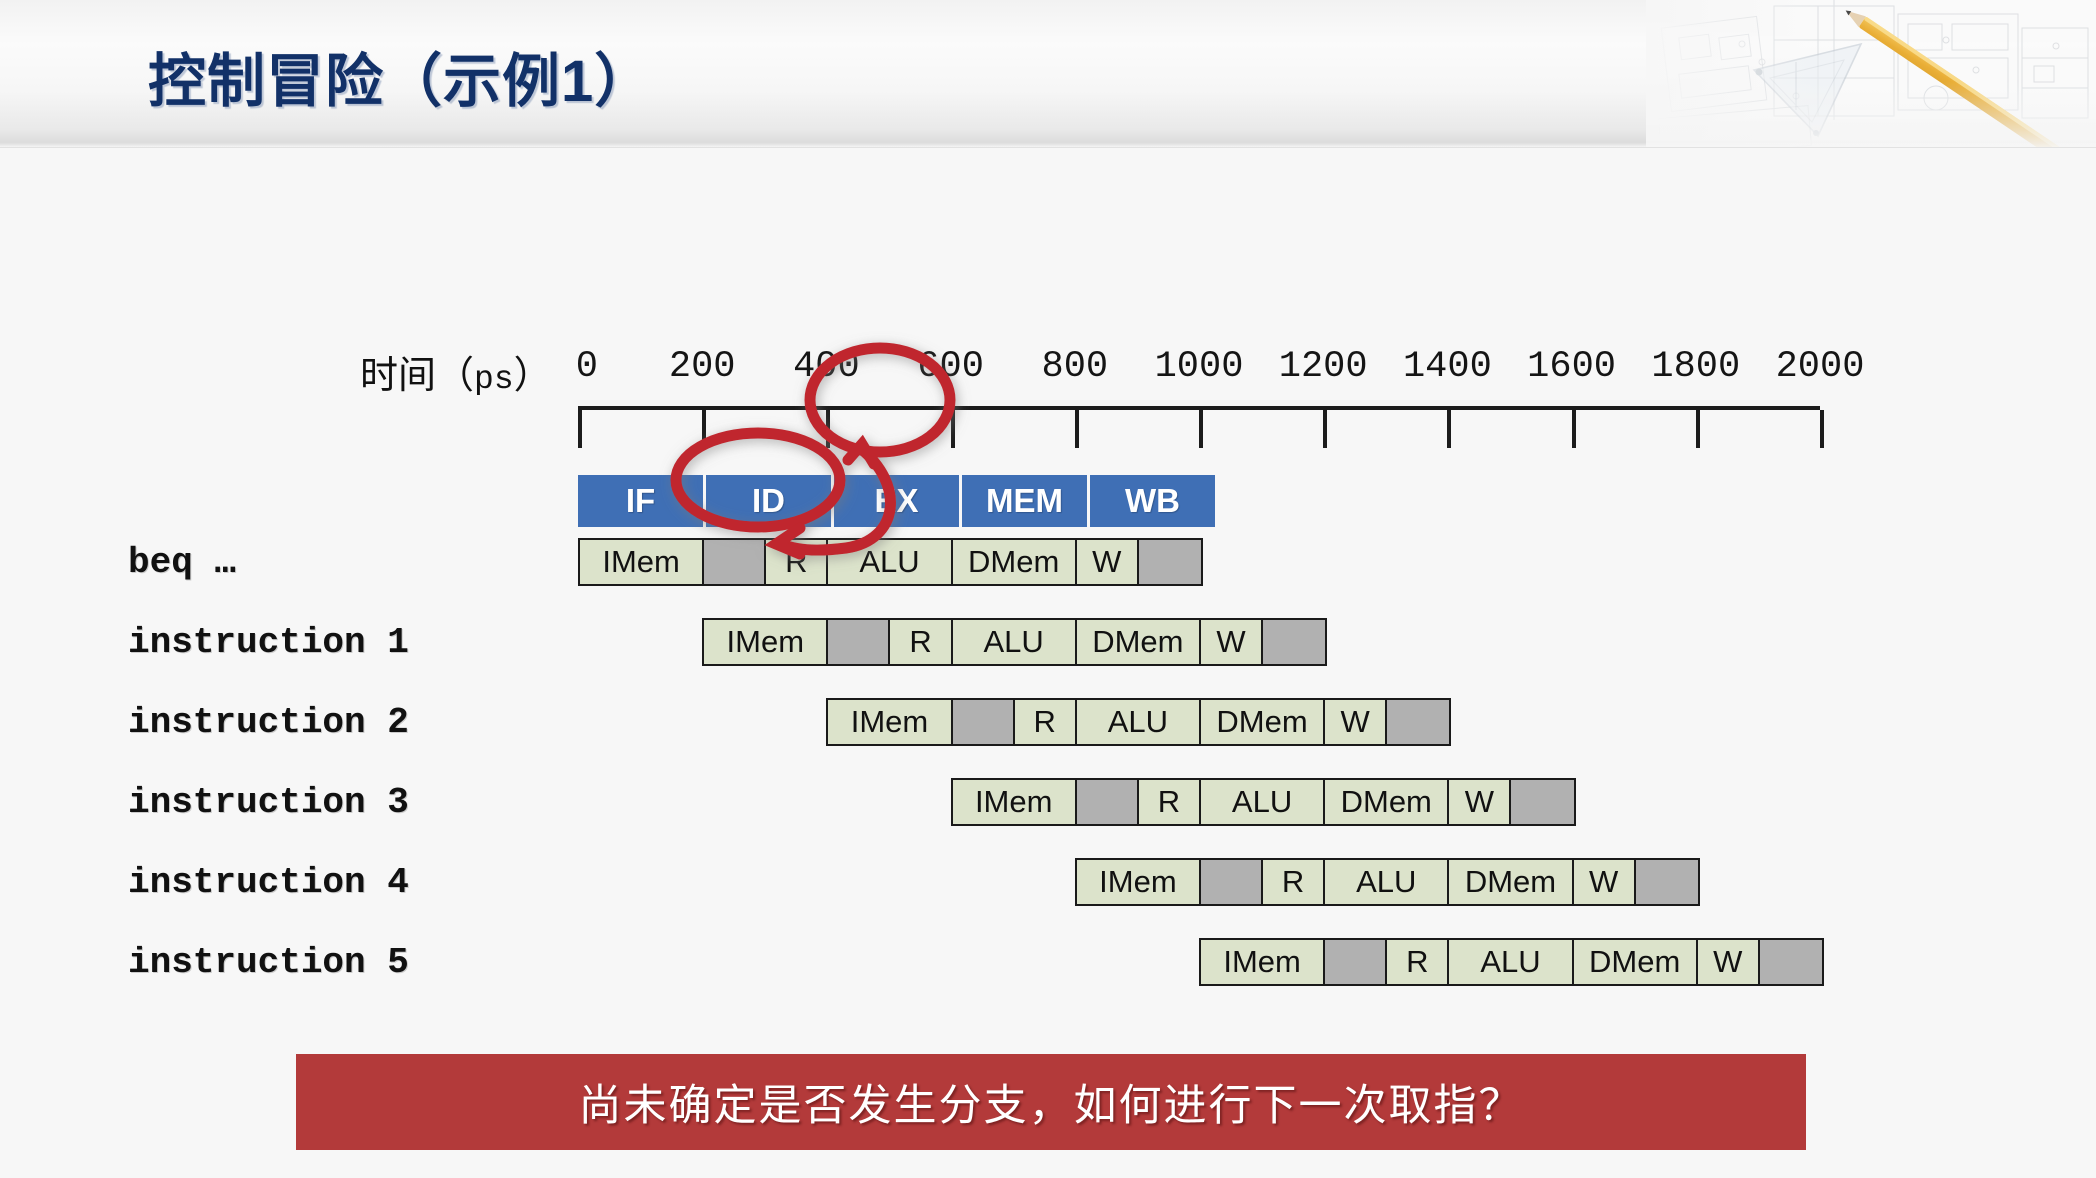 This screenshot has width=2096, height=1178. I want to click on segment-instruction-1-dmem: DMem, so click(1138, 642).